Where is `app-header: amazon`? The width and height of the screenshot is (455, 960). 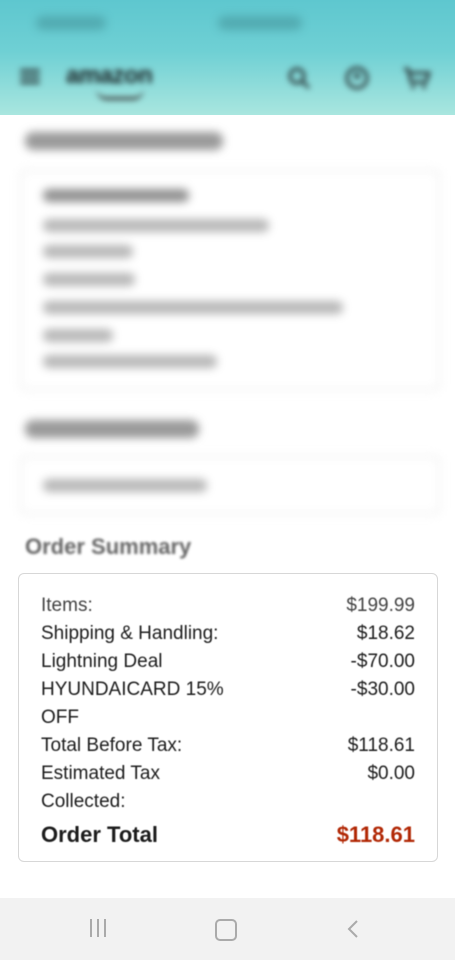
app-header: amazon is located at coordinates (227, 78).